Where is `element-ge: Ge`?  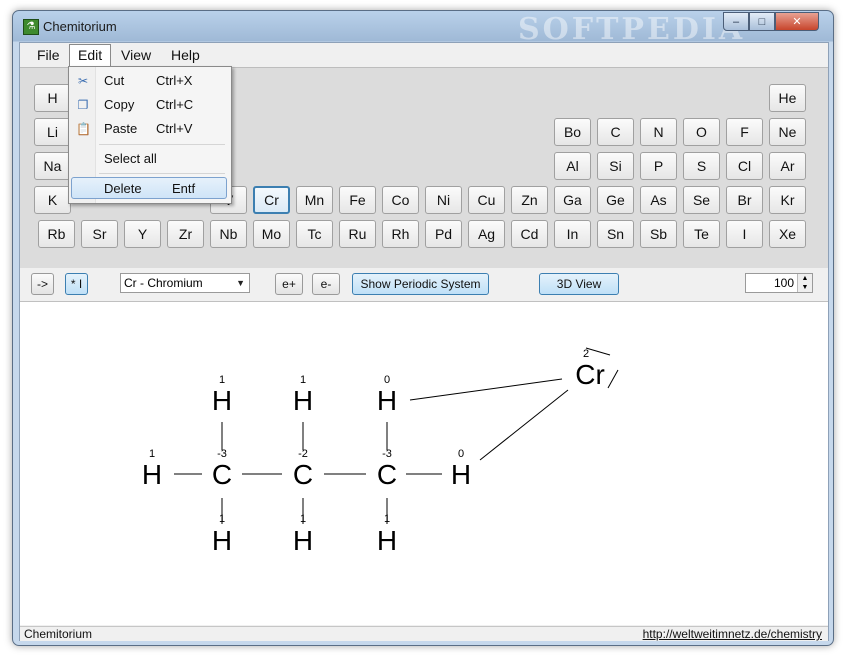 element-ge: Ge is located at coordinates (615, 200).